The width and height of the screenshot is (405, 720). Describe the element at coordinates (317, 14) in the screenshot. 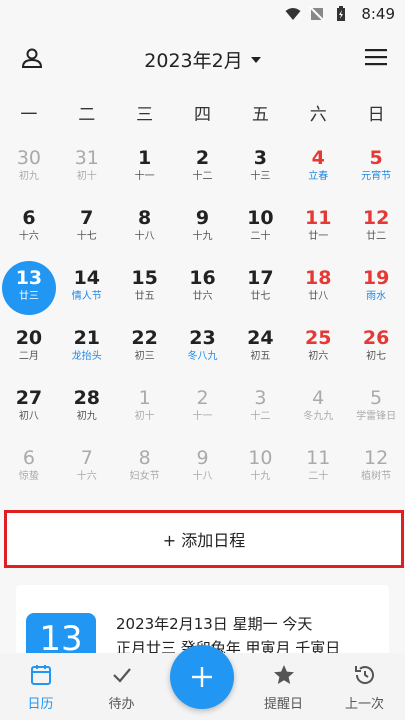

I see `no-signal-icon` at that location.